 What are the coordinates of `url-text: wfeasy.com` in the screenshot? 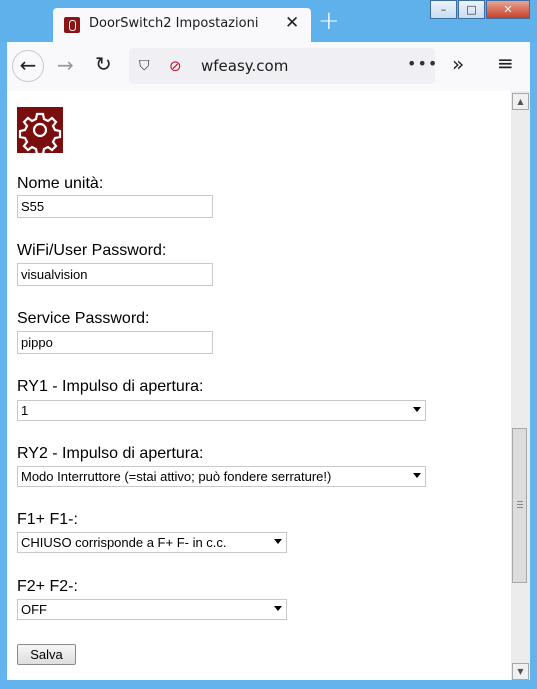 It's located at (244, 66).